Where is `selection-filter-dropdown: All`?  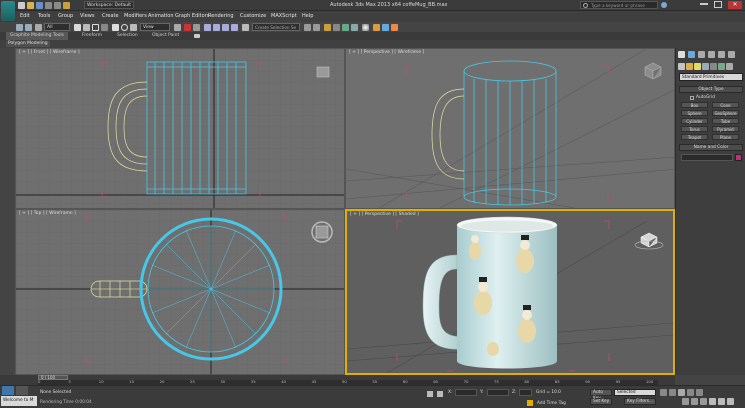 selection-filter-dropdown: All is located at coordinates (57, 27).